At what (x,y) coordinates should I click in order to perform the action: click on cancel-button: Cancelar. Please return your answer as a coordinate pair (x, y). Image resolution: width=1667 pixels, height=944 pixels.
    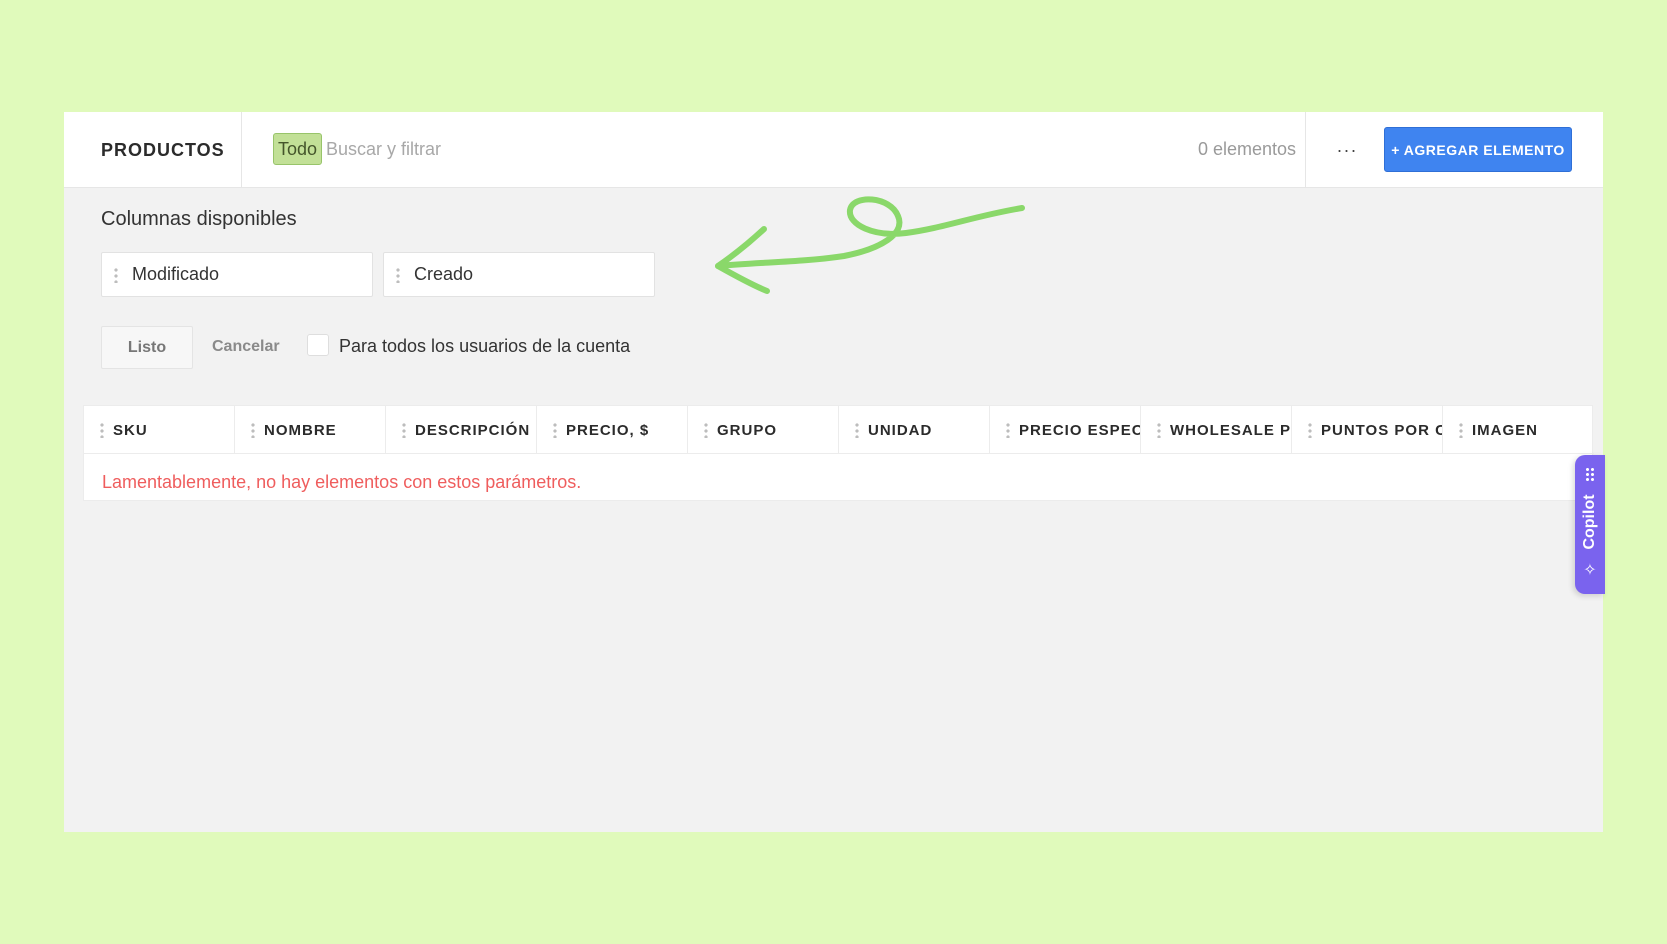
    Looking at the image, I should click on (246, 347).